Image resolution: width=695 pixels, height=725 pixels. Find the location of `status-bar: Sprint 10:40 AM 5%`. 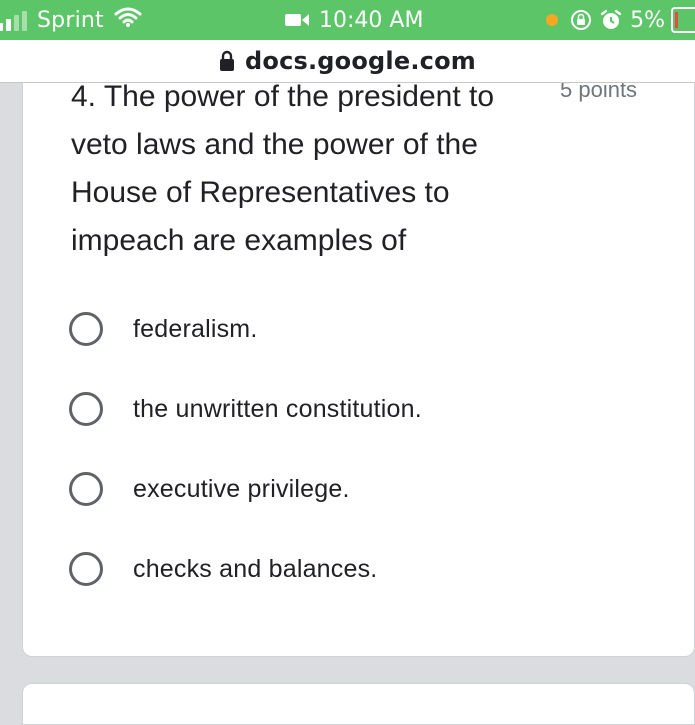

status-bar: Sprint 10:40 AM 5% is located at coordinates (347, 20).